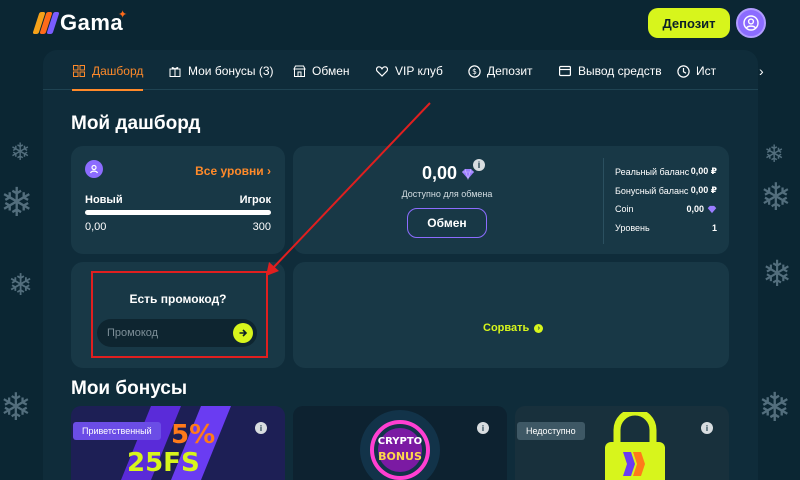 This screenshot has width=800, height=480. I want to click on bonus-card-welcome: Приветственный i 5% 25FS, so click(178, 443).